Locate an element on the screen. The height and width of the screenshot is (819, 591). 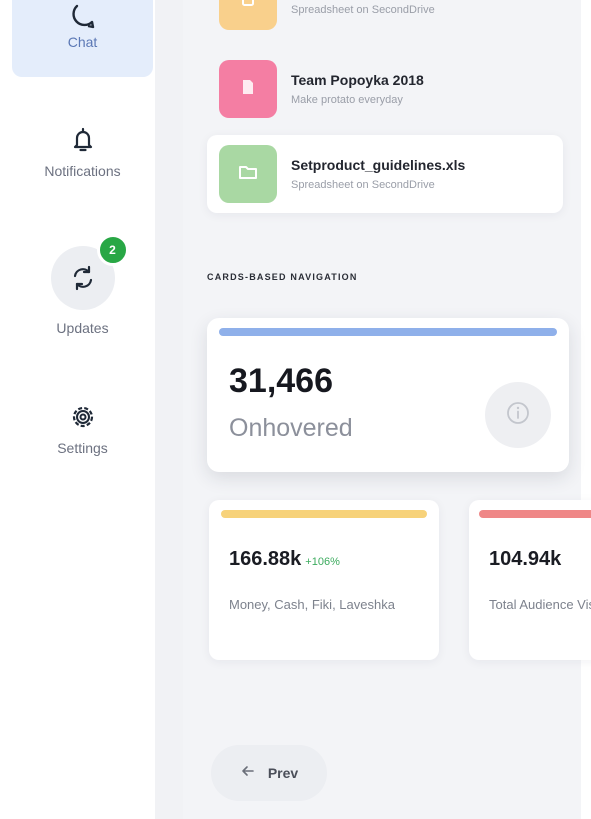
sidebar-item-notifications: Notifications is located at coordinates (82, 152).